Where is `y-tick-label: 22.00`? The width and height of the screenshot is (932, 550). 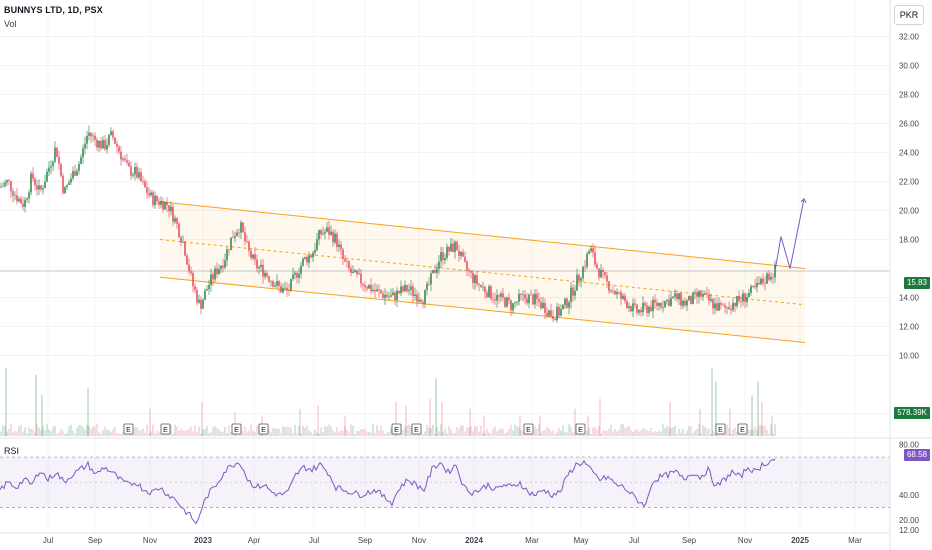
y-tick-label: 22.00 is located at coordinates (909, 182).